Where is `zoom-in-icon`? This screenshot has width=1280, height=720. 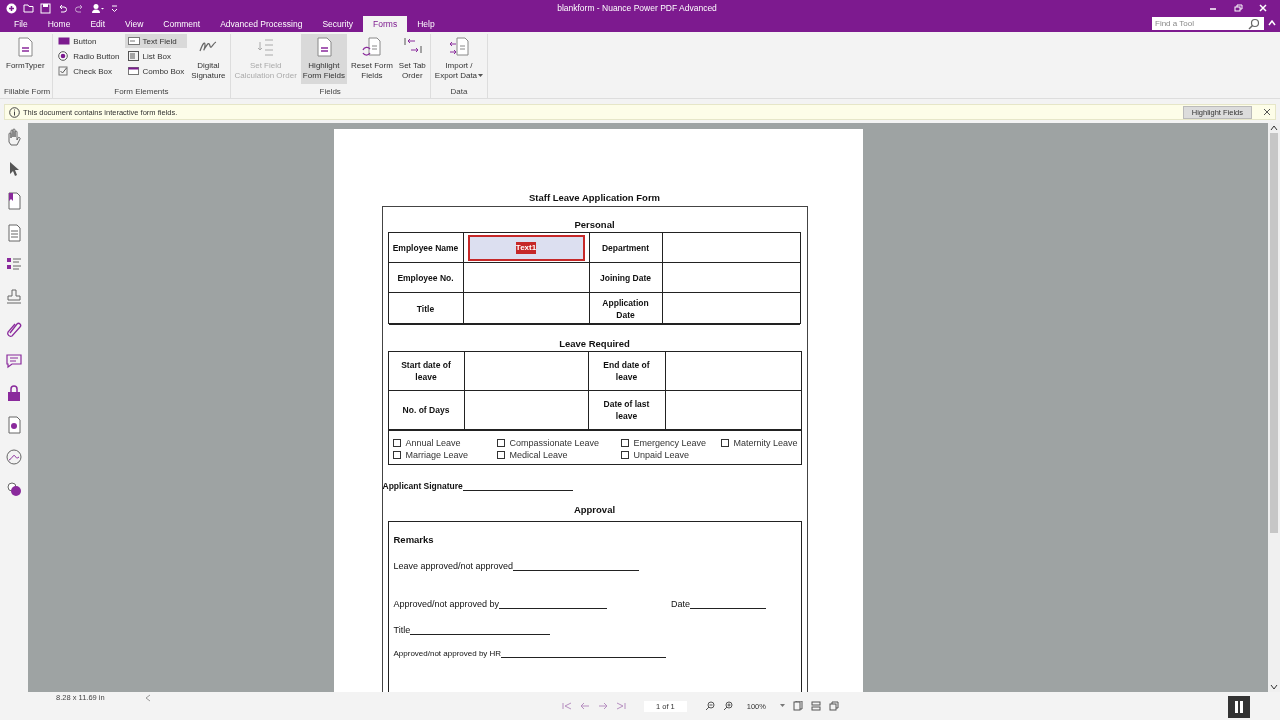
zoom-in-icon is located at coordinates (727, 706).